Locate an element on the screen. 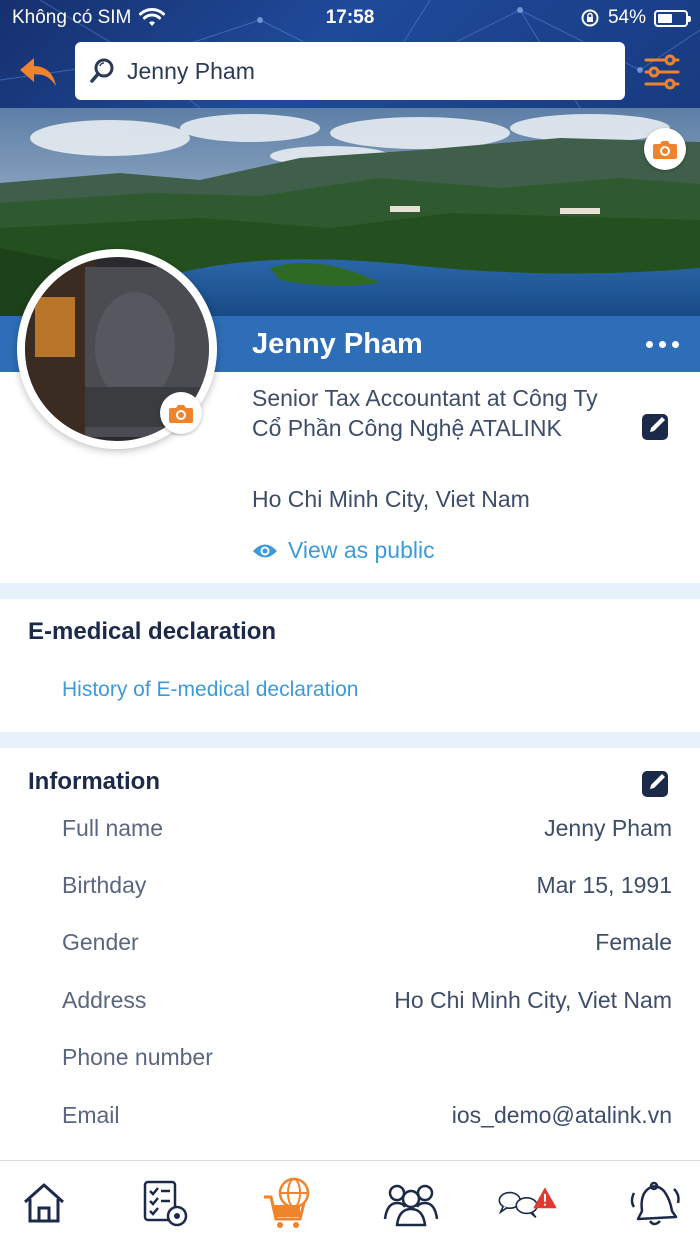 This screenshot has width=700, height=1244. info-row-gender: Gender Female is located at coordinates (350, 949).